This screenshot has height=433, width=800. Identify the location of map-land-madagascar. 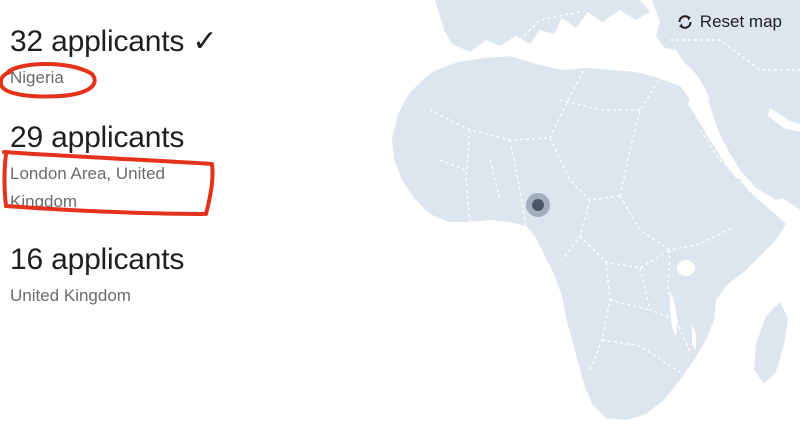
(771, 343).